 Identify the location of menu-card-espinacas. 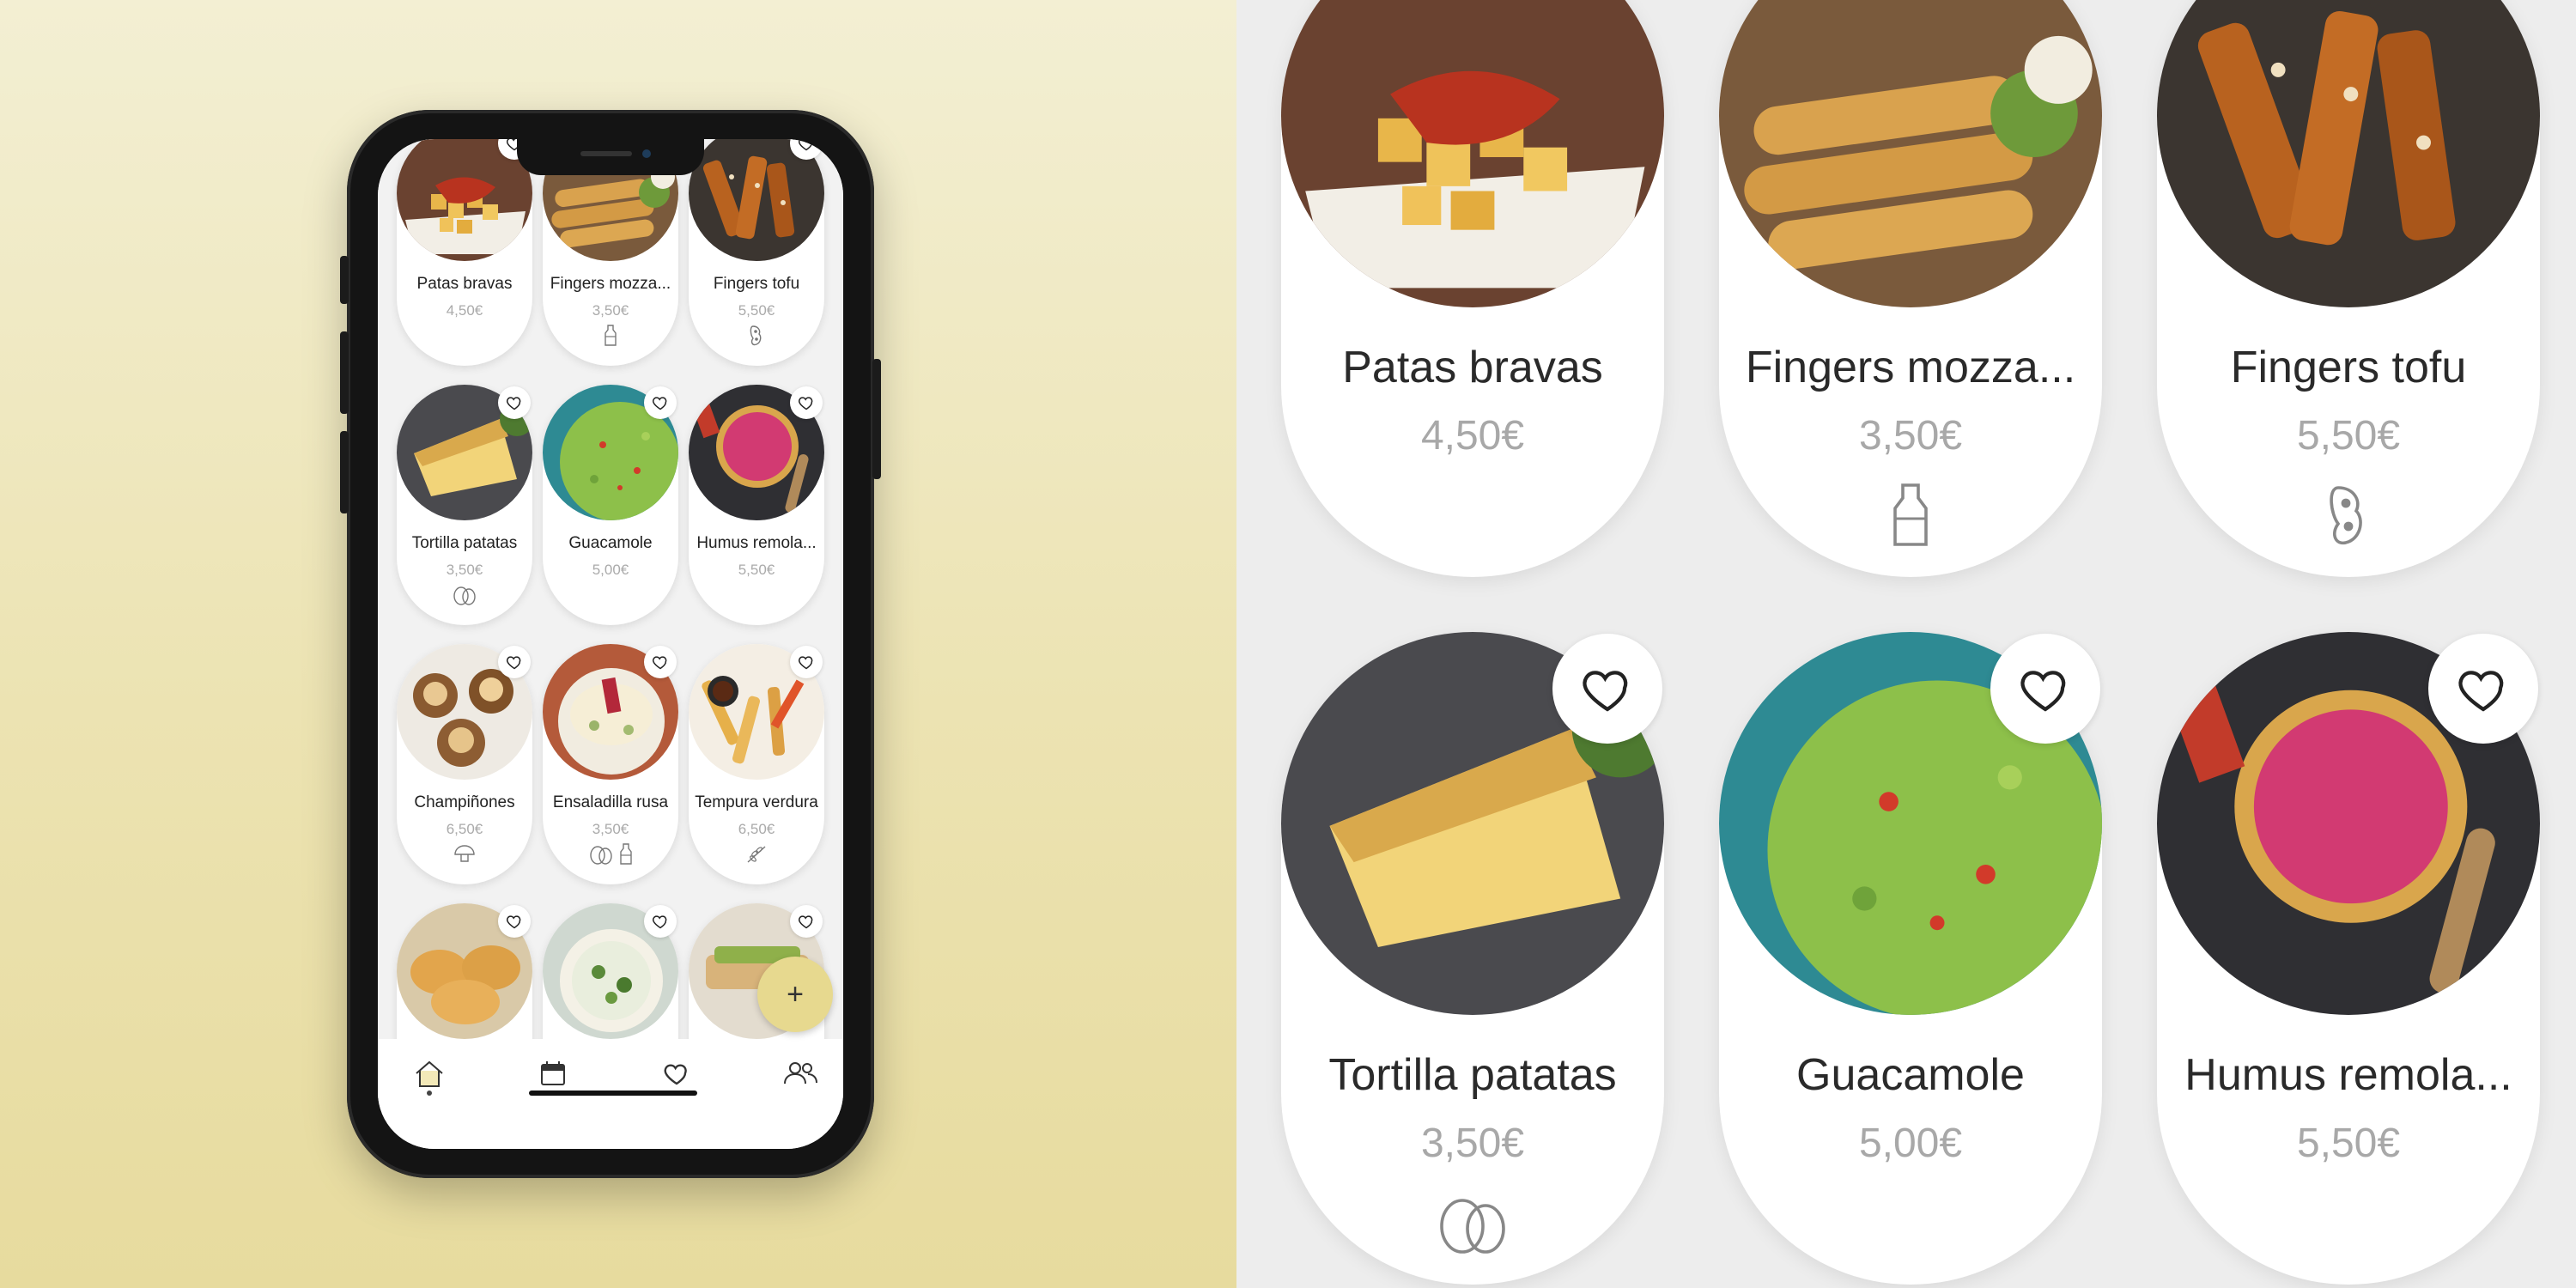
(610, 971).